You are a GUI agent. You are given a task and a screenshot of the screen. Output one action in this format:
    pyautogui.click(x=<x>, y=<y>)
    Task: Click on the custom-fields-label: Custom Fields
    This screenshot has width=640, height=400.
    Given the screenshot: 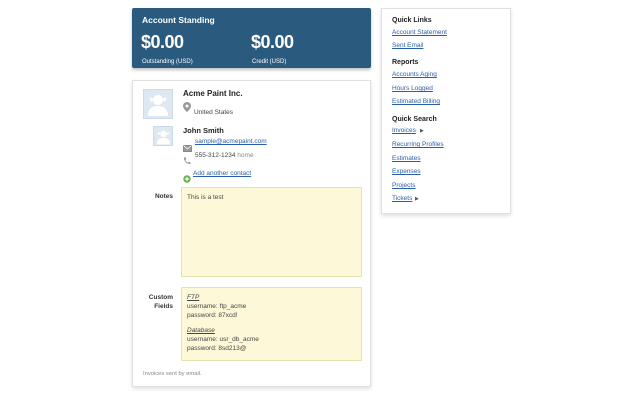 What is the action you would take?
    pyautogui.click(x=156, y=302)
    